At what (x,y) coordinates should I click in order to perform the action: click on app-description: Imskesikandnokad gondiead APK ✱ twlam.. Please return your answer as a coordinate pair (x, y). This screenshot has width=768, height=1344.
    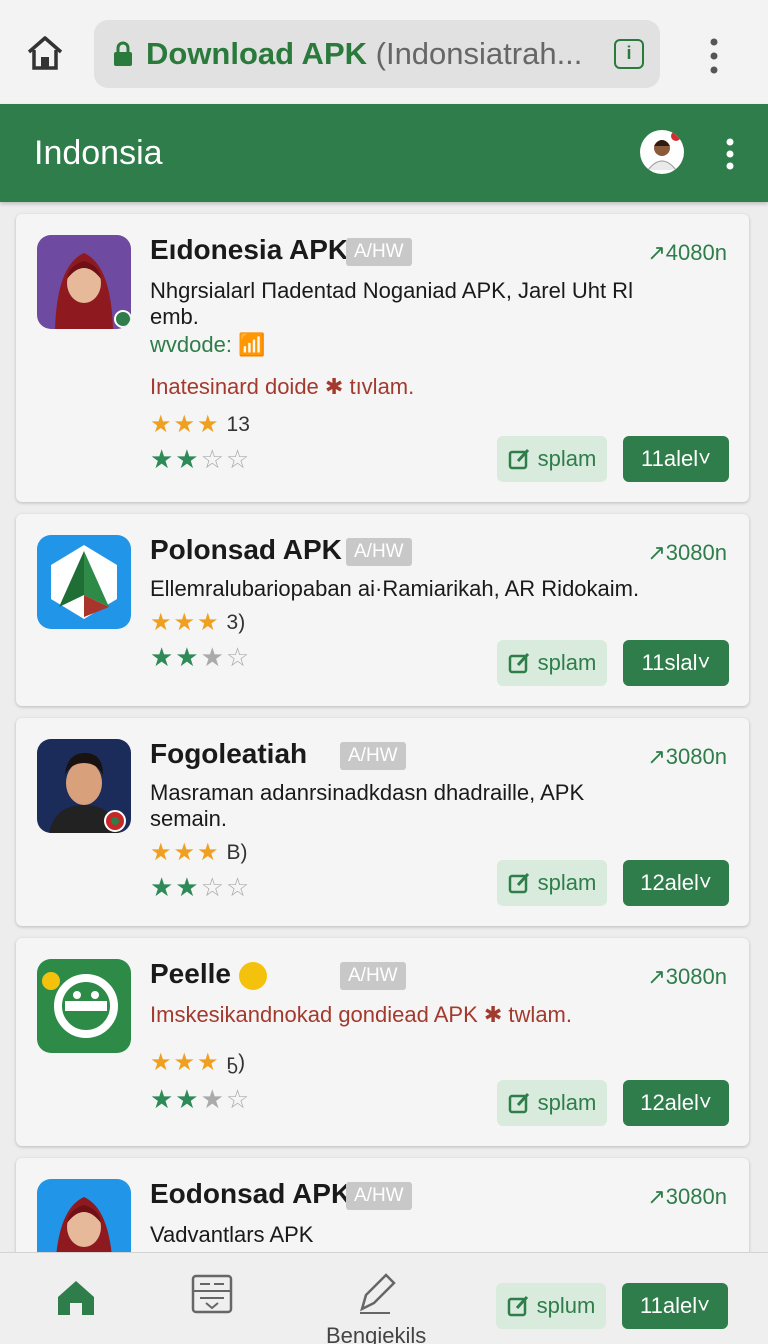
    Looking at the image, I should click on (361, 1014).